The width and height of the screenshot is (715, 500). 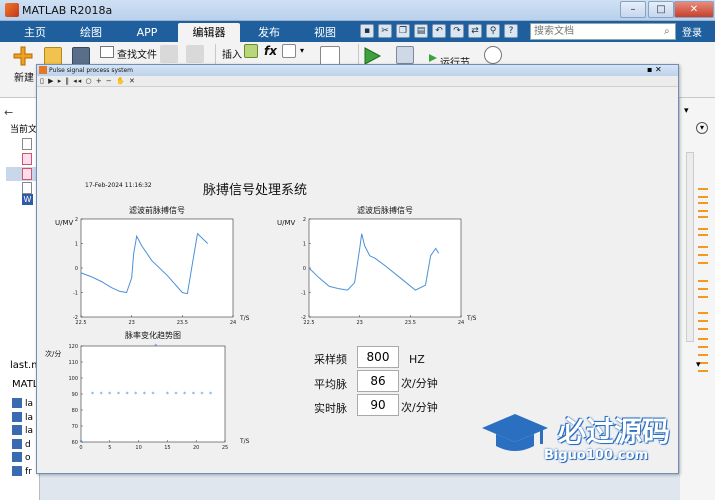 What do you see at coordinates (81, 56) in the screenshot?
I see `save-file-icon` at bounding box center [81, 56].